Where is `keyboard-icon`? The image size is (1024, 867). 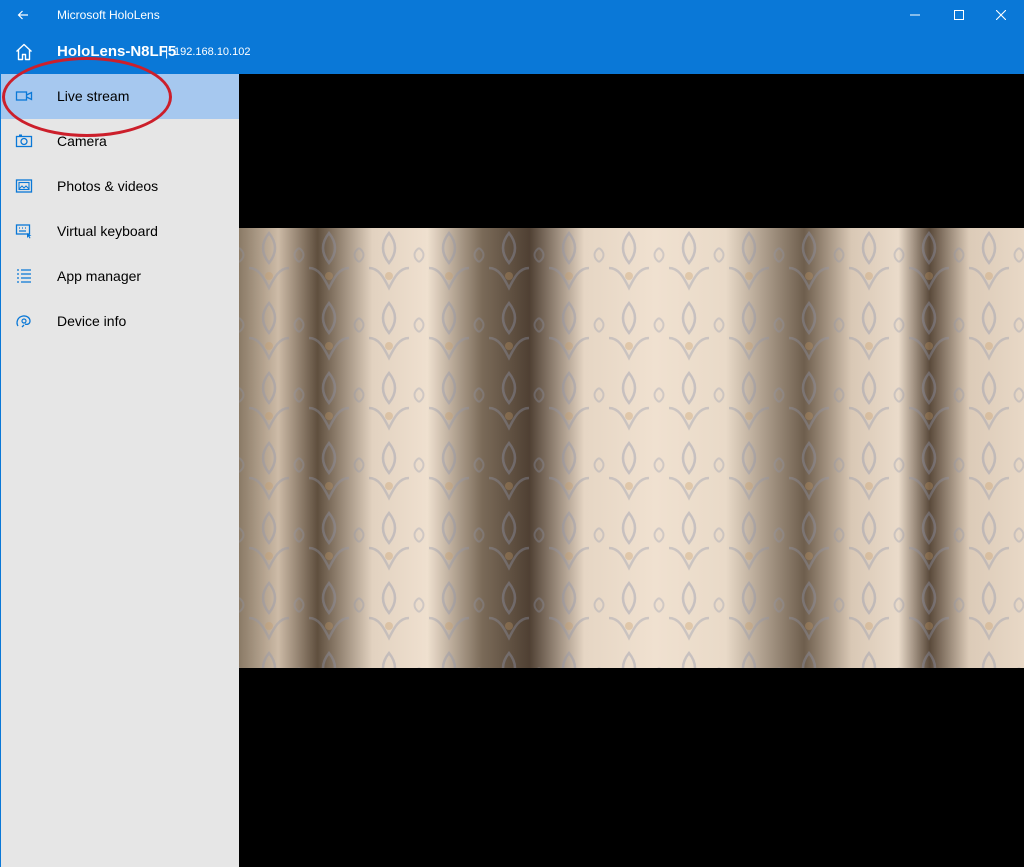 keyboard-icon is located at coordinates (23, 231).